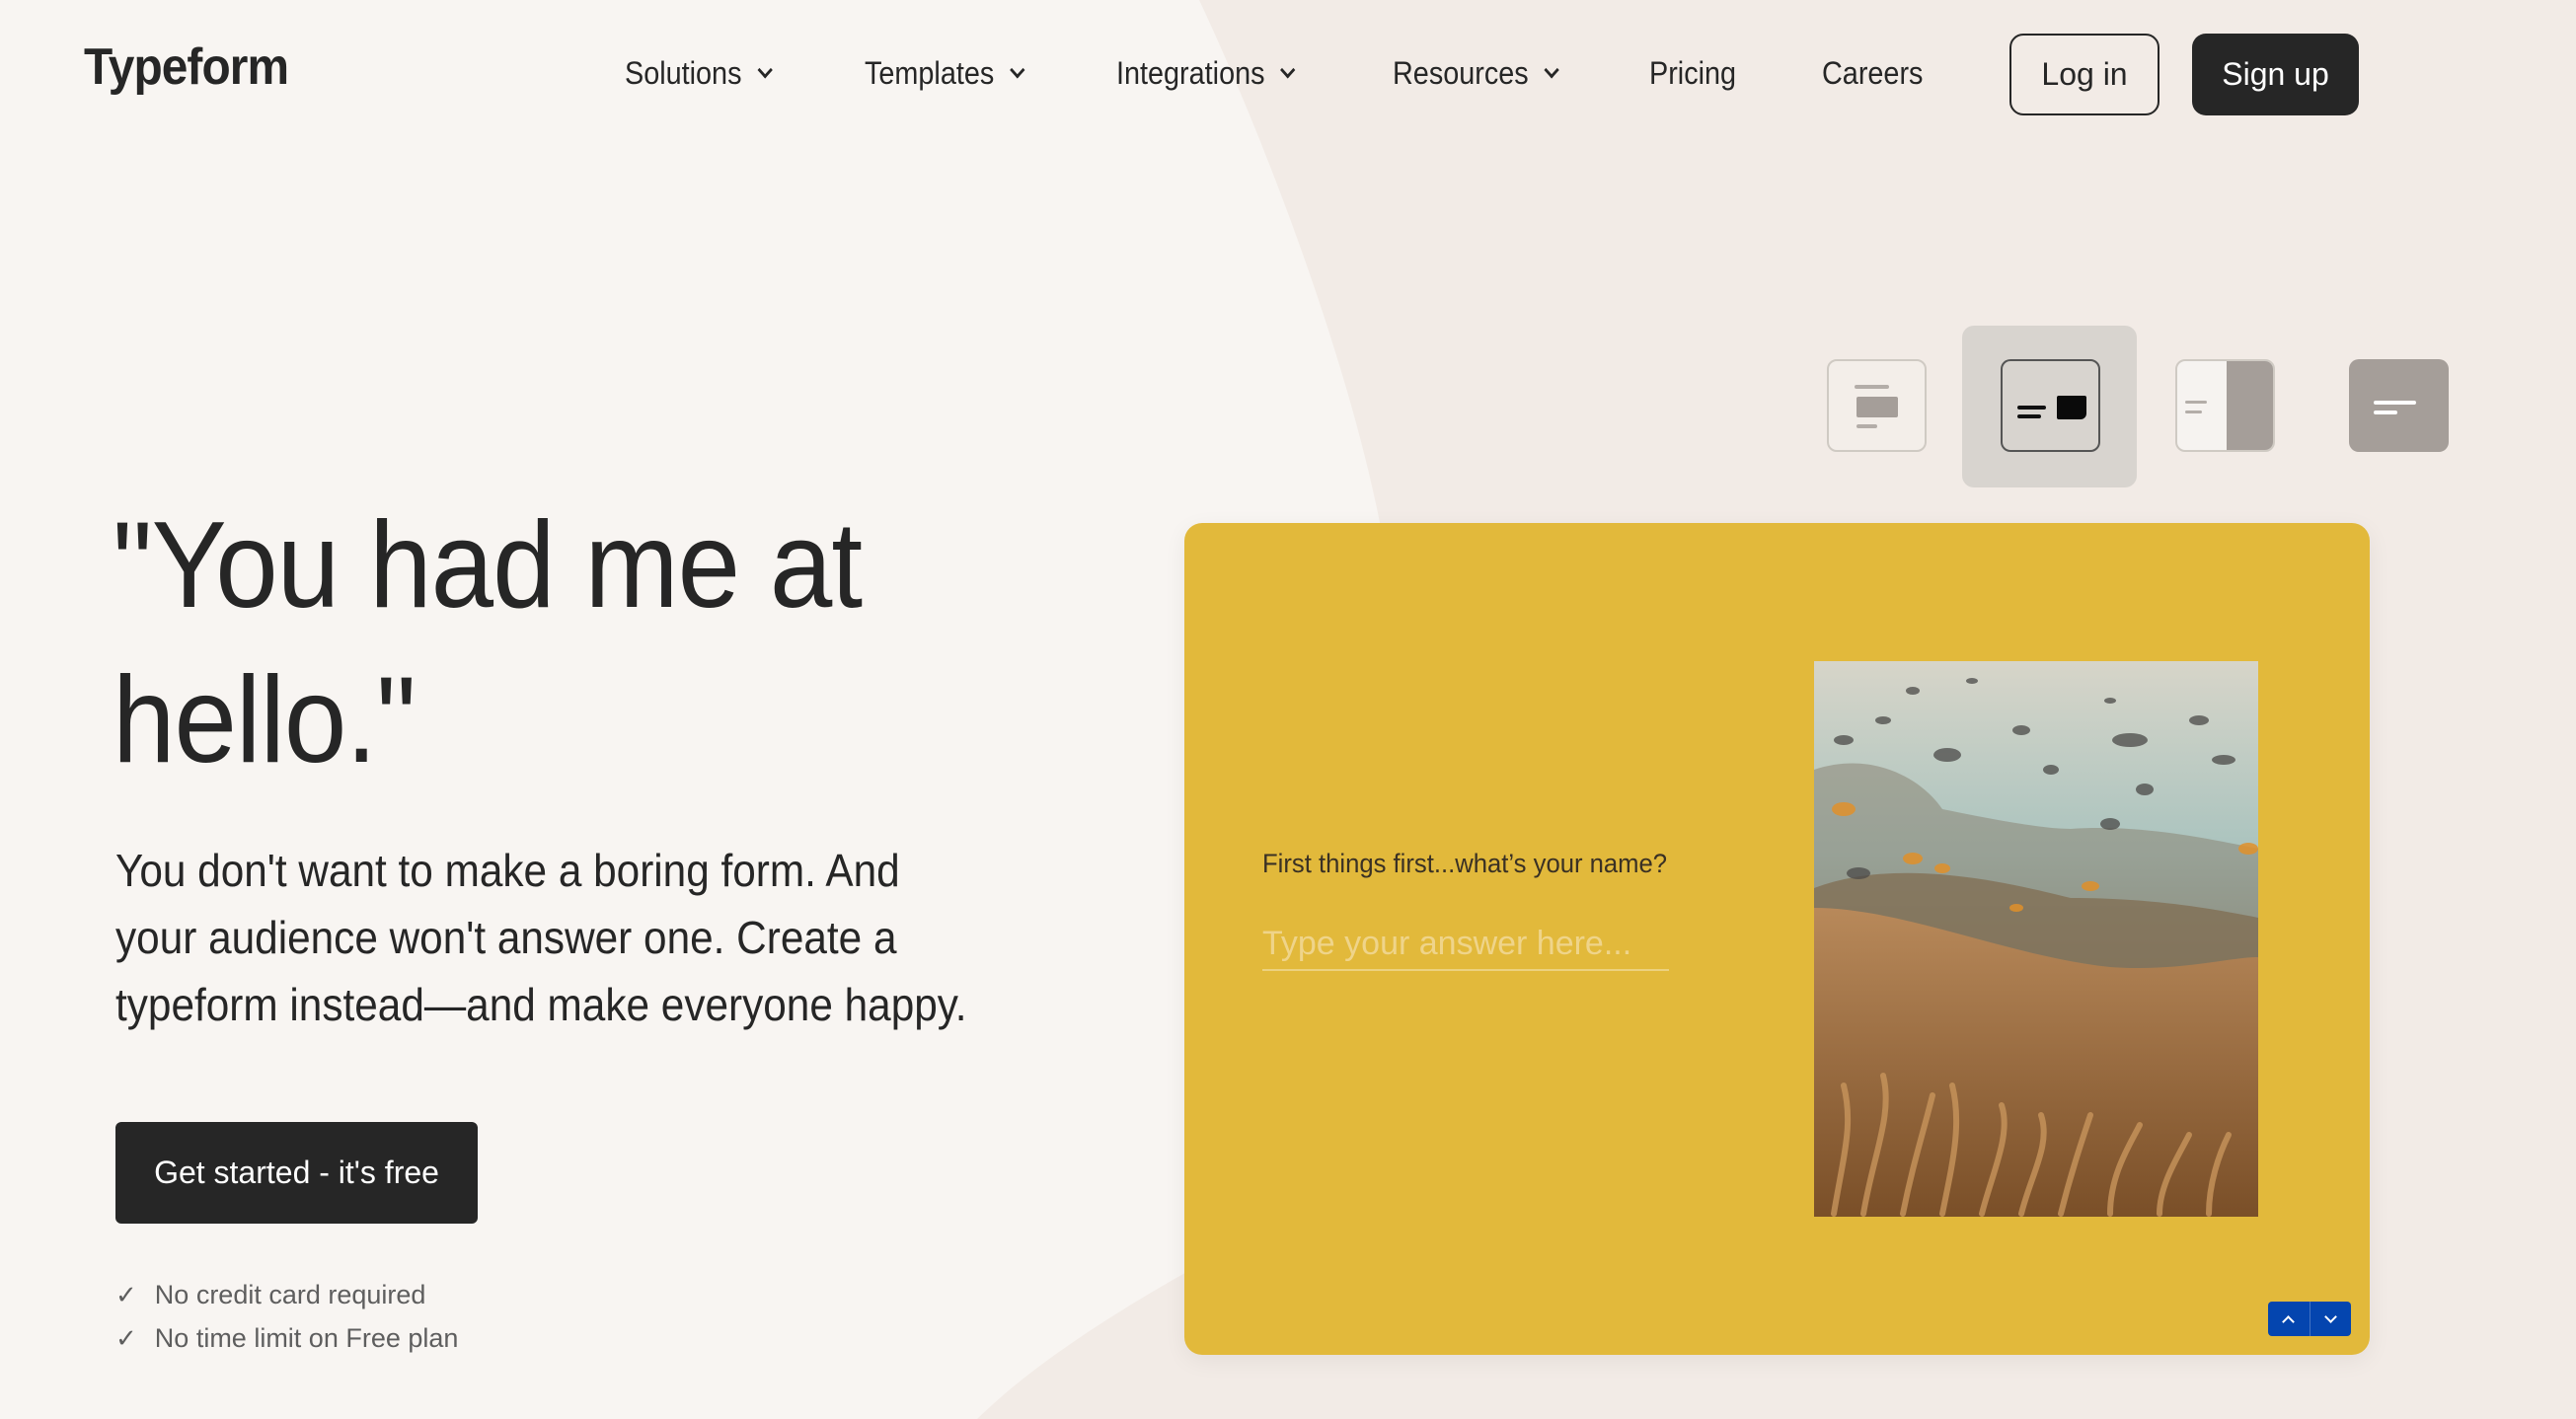 The height and width of the screenshot is (1419, 2576). I want to click on benefit-item: ✓ No time limit on Free plan, so click(286, 1338).